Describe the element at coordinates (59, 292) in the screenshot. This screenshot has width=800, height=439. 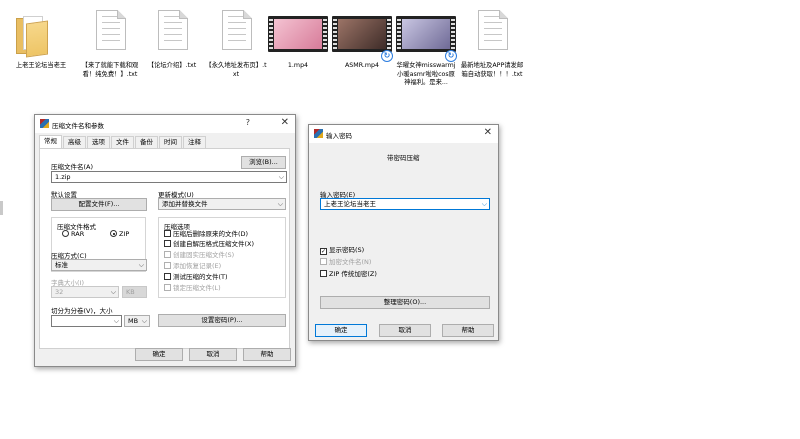
I see `dict-size-value: 32` at that location.